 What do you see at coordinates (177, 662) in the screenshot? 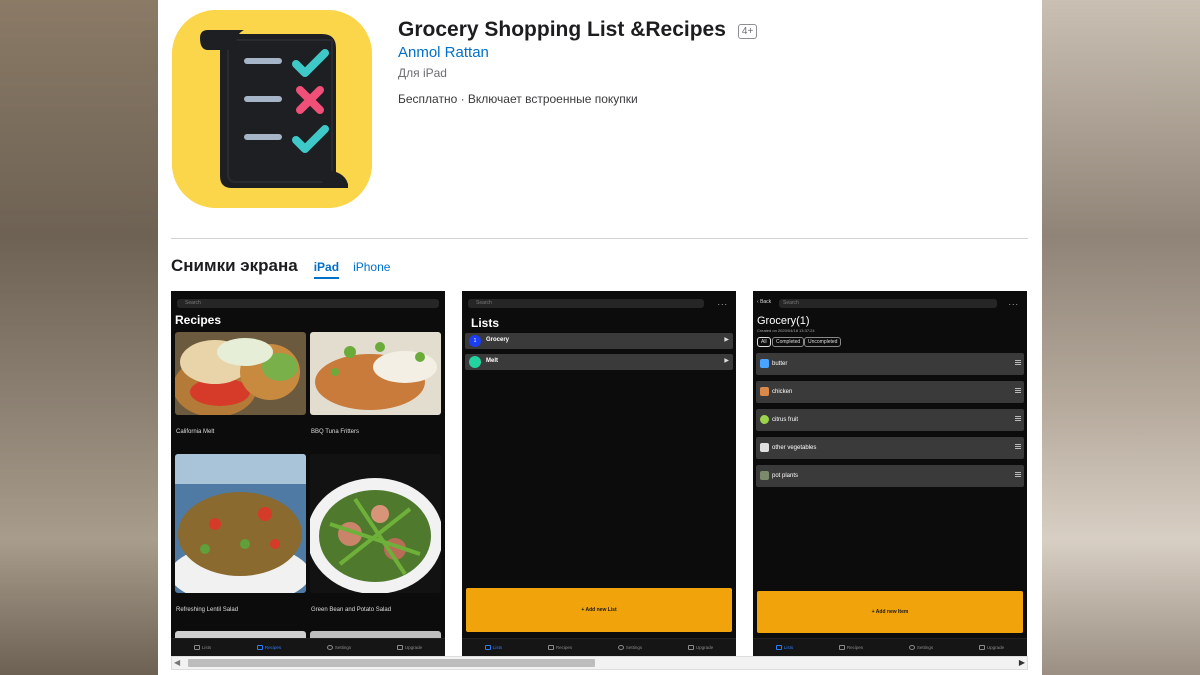
I see `scroll-left-arrow-icon: ◀` at bounding box center [177, 662].